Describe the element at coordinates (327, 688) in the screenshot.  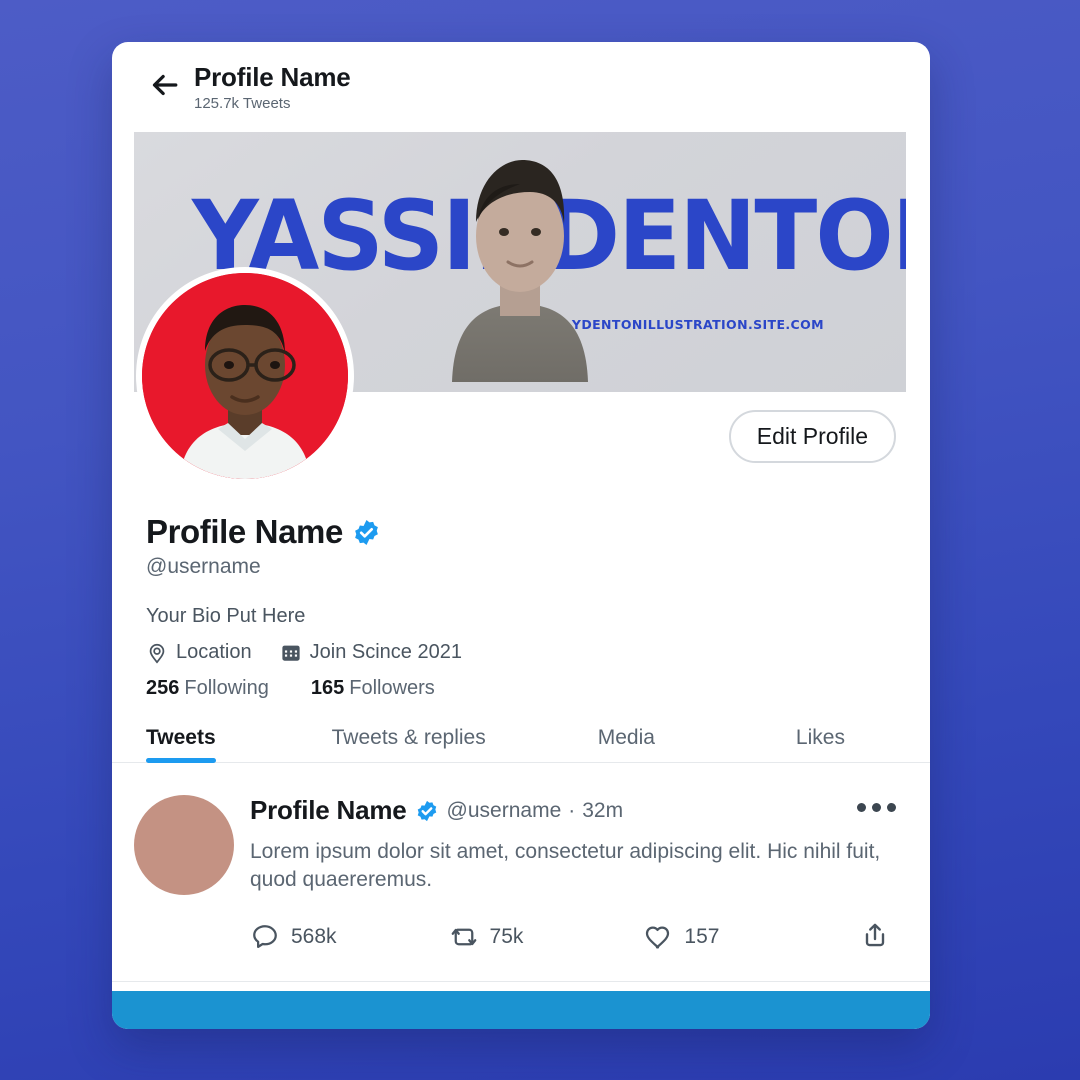
I see `followers-count: 165` at that location.